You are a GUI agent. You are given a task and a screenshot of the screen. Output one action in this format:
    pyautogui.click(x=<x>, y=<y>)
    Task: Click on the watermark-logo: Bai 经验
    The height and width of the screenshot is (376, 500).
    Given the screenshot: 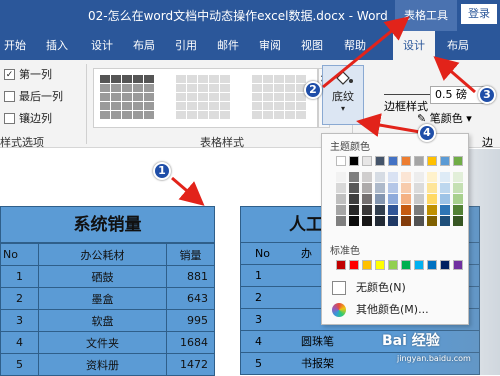 What is the action you would take?
    pyautogui.click(x=411, y=341)
    